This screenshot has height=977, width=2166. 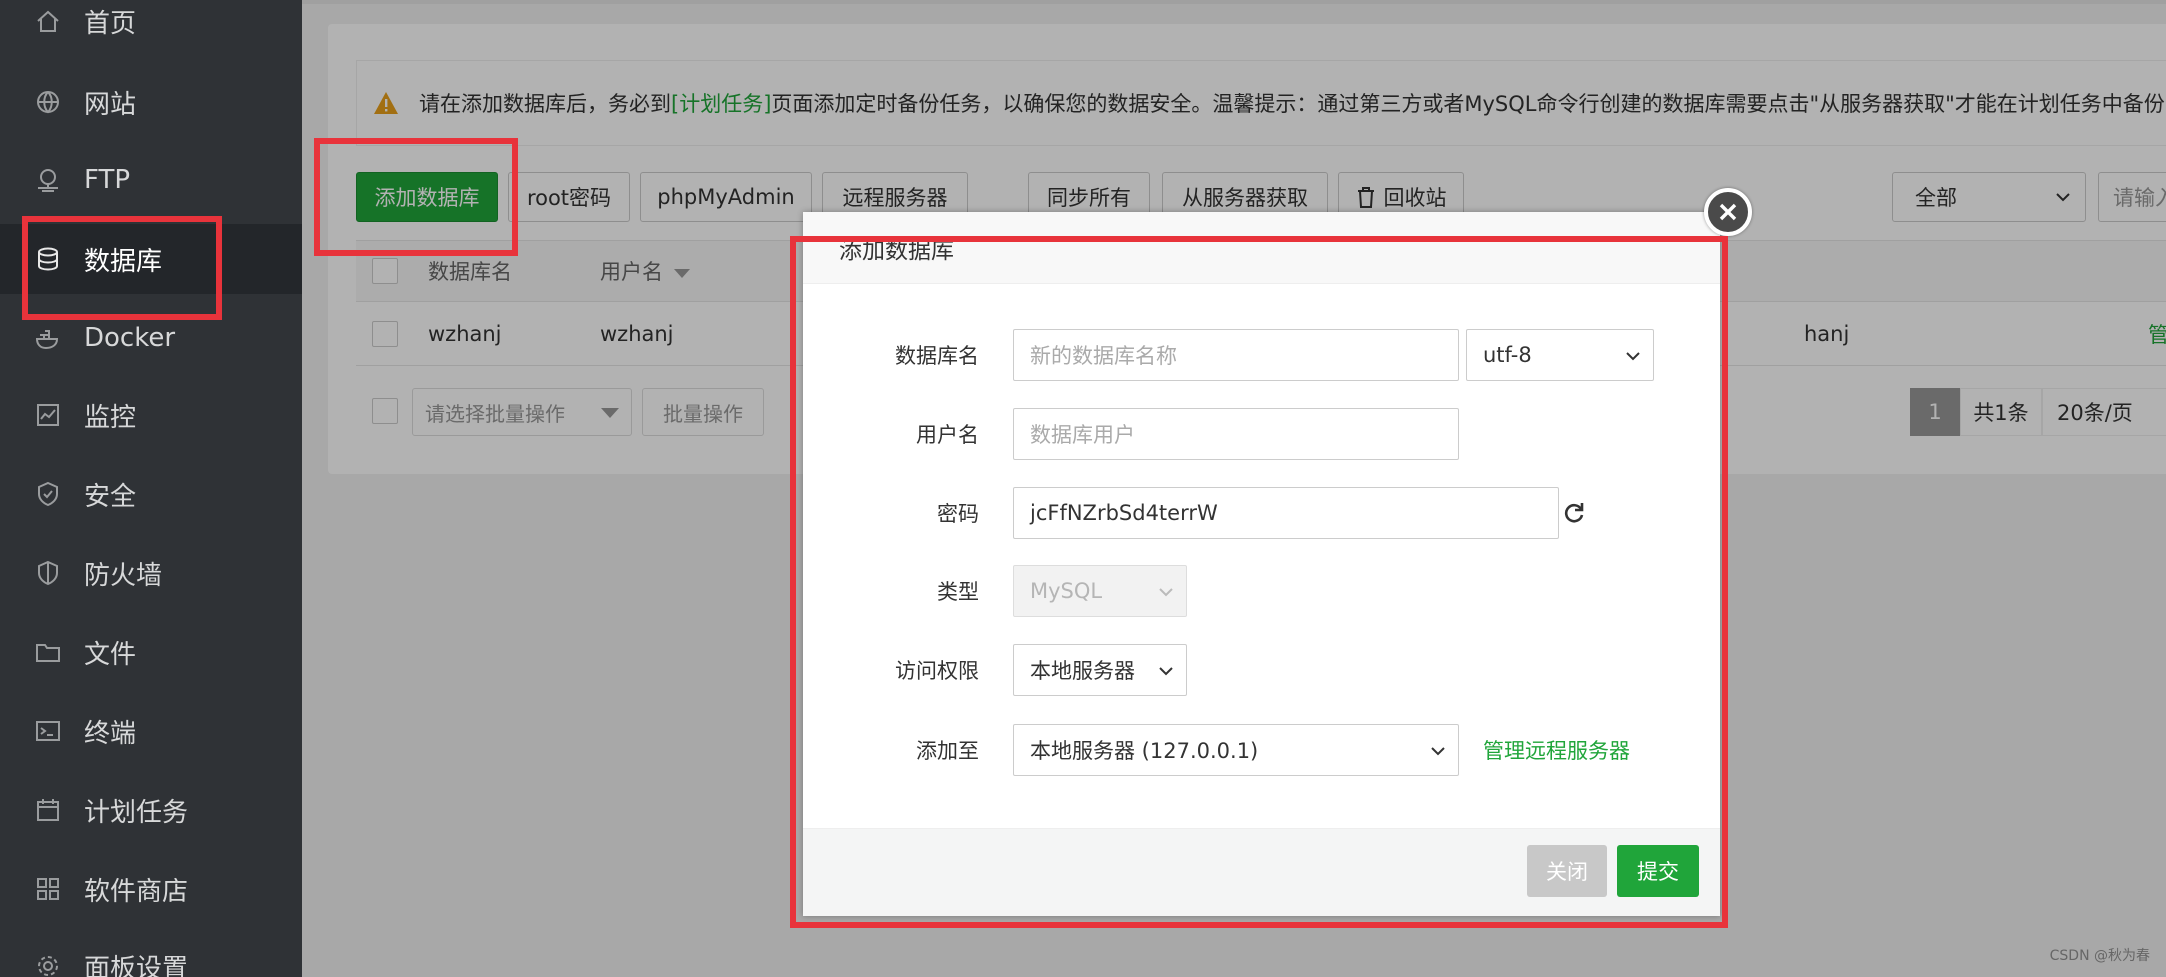 I want to click on sidebar-item-label: 安全, so click(x=110, y=496).